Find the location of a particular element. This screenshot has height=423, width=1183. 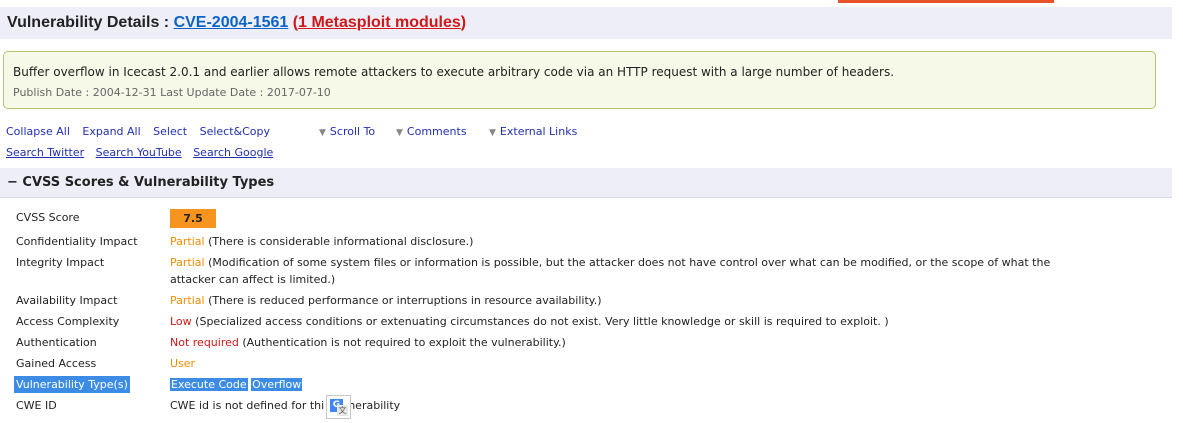

comments-dropdown: ▼ Comments is located at coordinates (431, 131).